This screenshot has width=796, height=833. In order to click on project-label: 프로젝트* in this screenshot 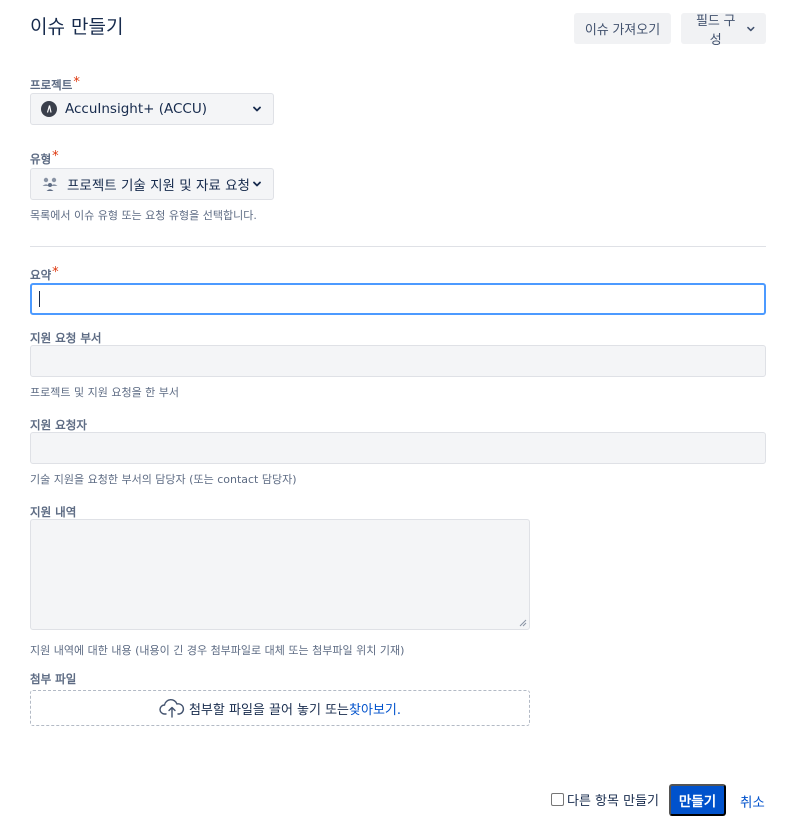, I will do `click(55, 83)`.